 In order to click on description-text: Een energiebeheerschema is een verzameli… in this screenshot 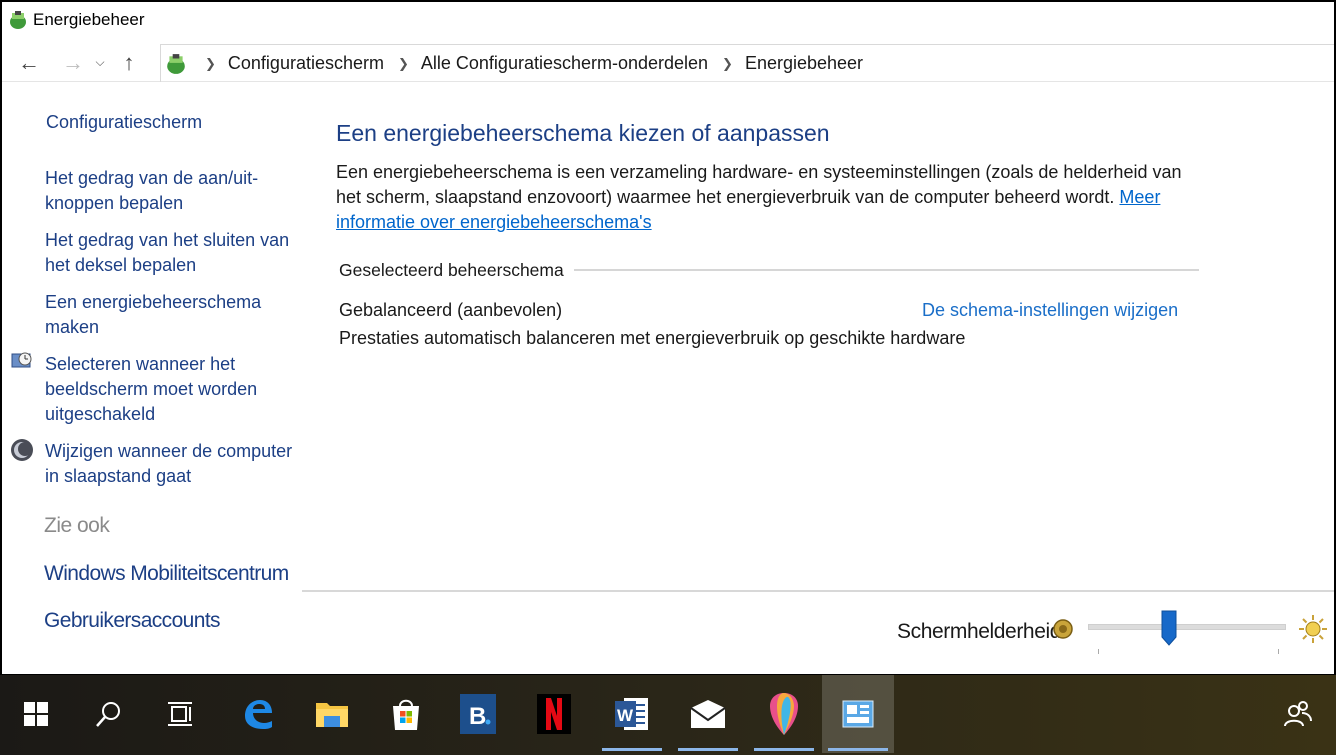, I will do `click(759, 184)`.